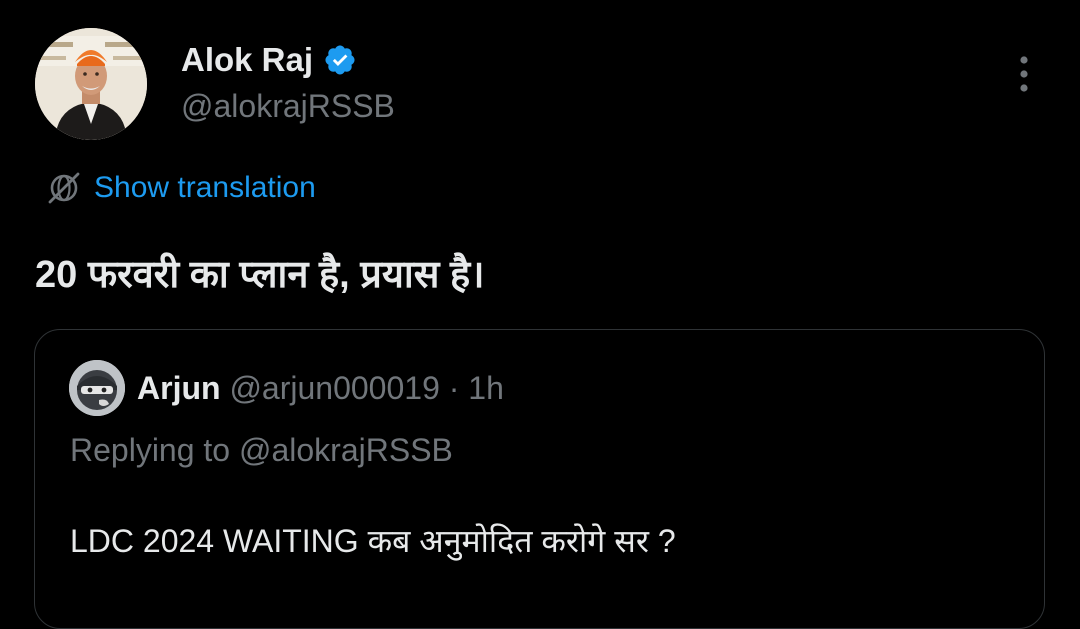 This screenshot has height=629, width=1080. I want to click on author-handle: @alokrajRSSB, so click(288, 106).